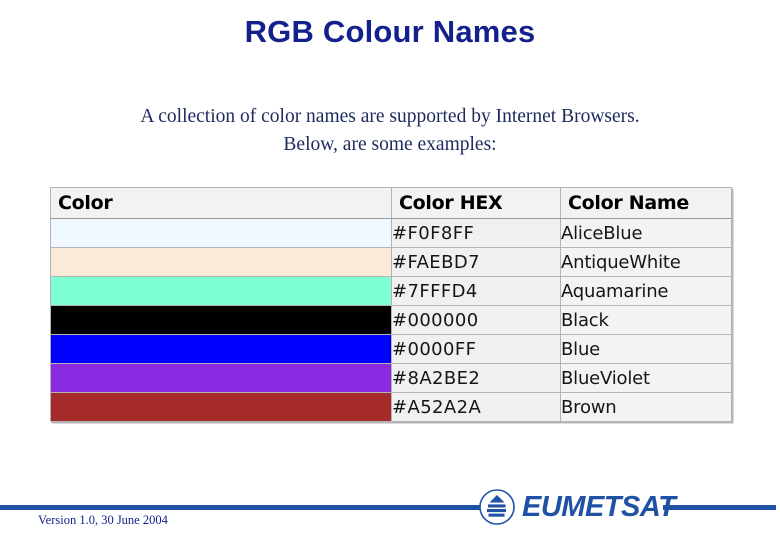 The height and width of the screenshot is (540, 780). I want to click on color-hex-value: #000000, so click(476, 320).